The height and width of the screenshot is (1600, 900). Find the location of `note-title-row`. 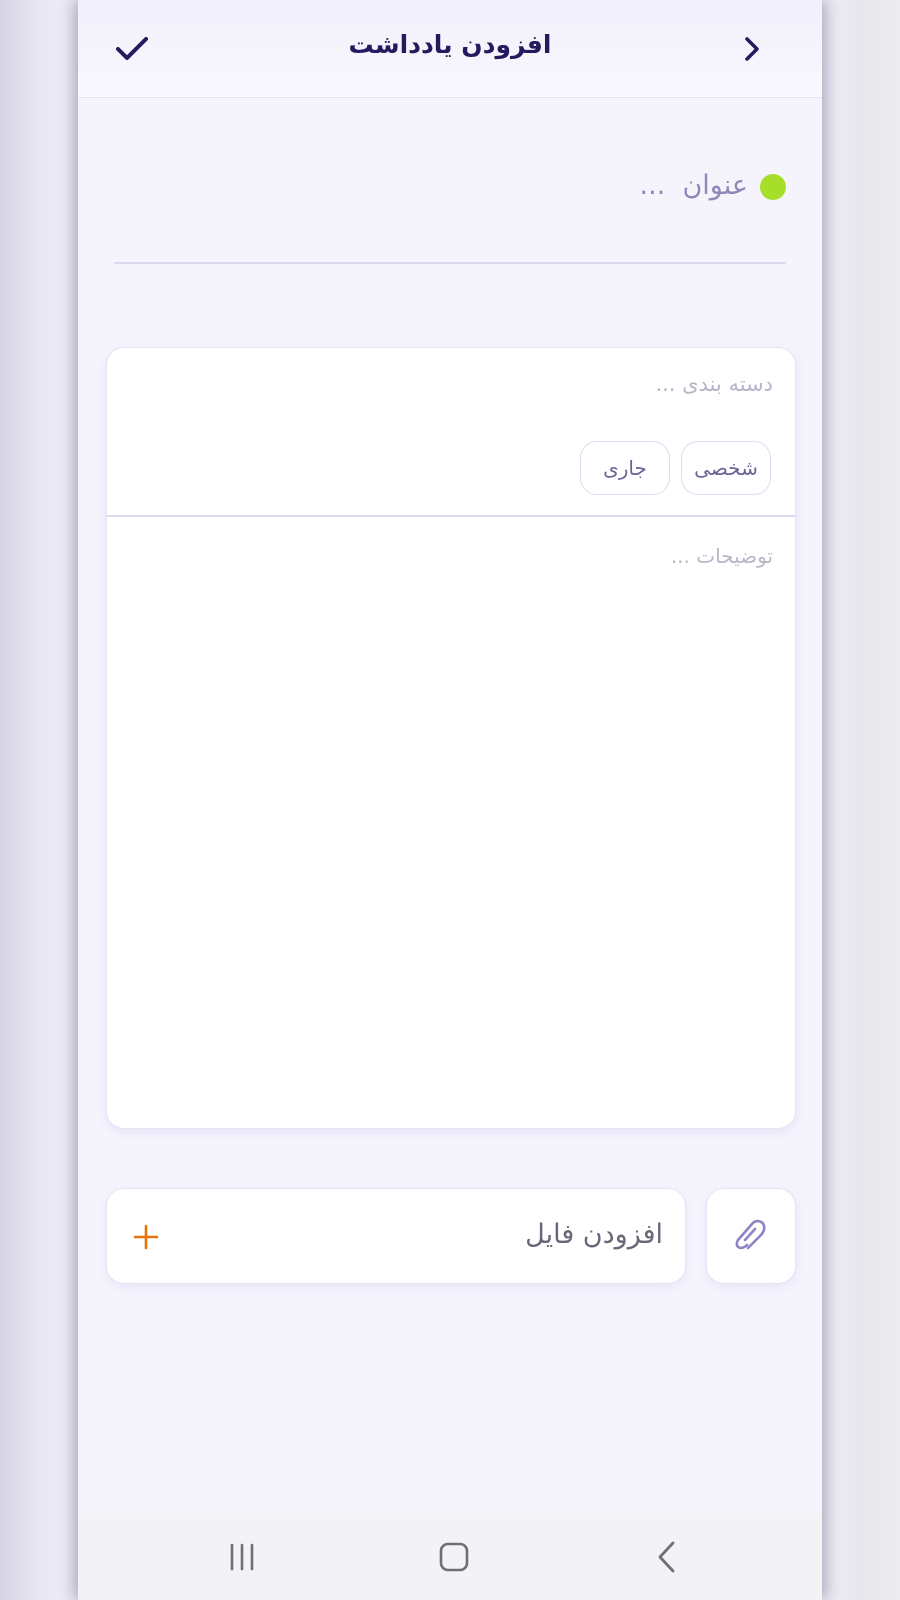

note-title-row is located at coordinates (450, 185).